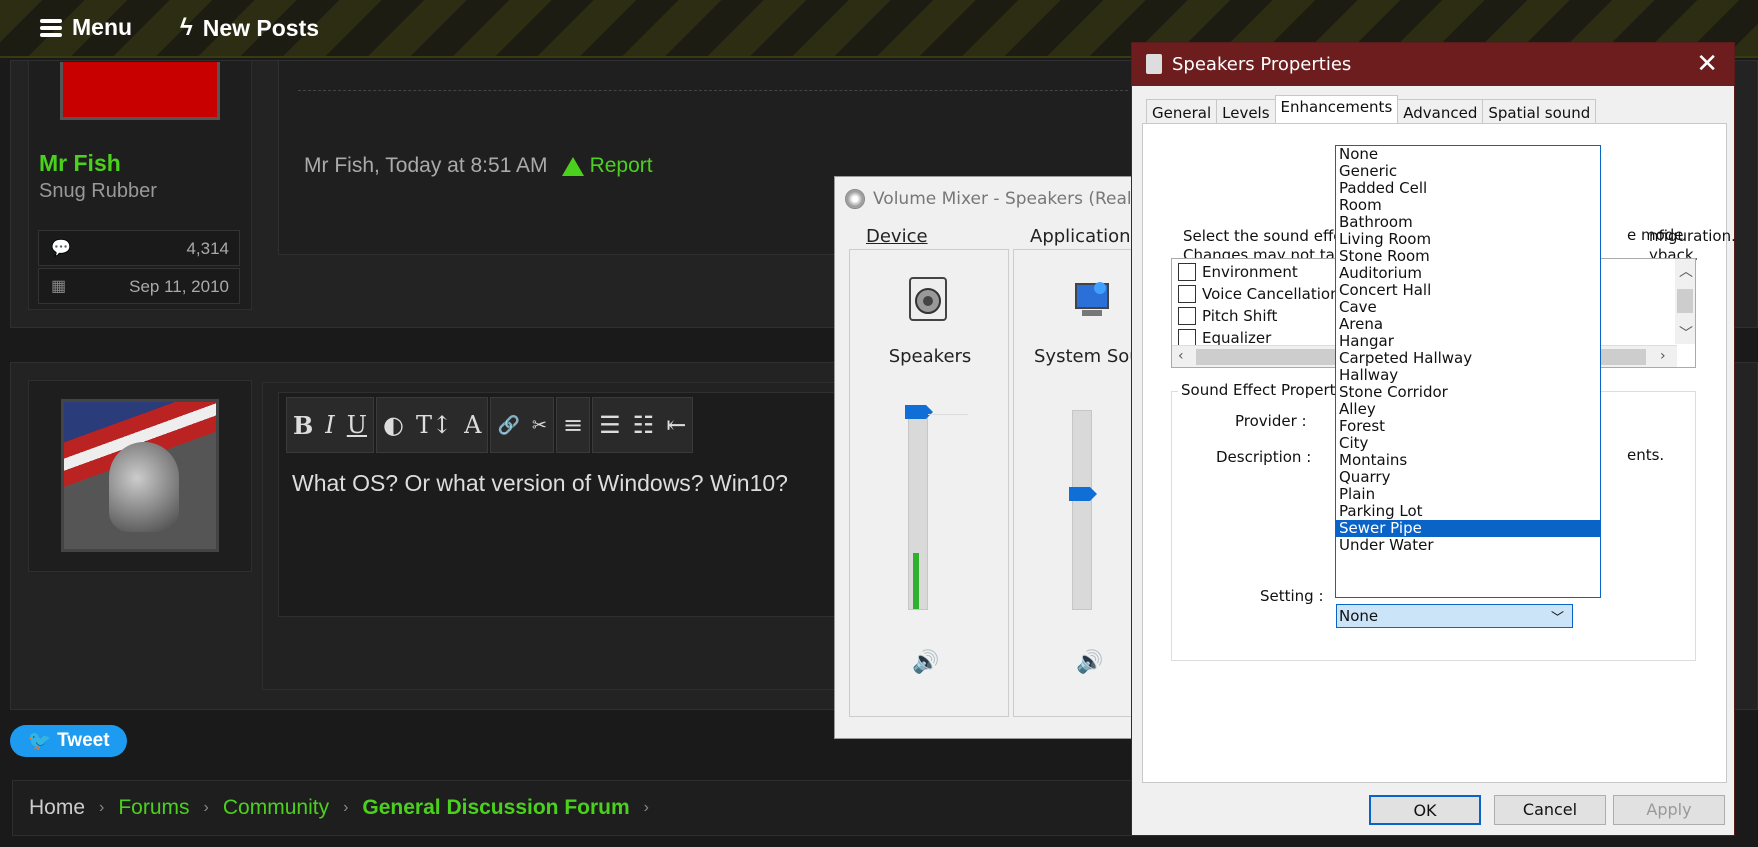 The image size is (1758, 847). What do you see at coordinates (1468, 392) in the screenshot?
I see `dropdown-option: Stone Corridor` at bounding box center [1468, 392].